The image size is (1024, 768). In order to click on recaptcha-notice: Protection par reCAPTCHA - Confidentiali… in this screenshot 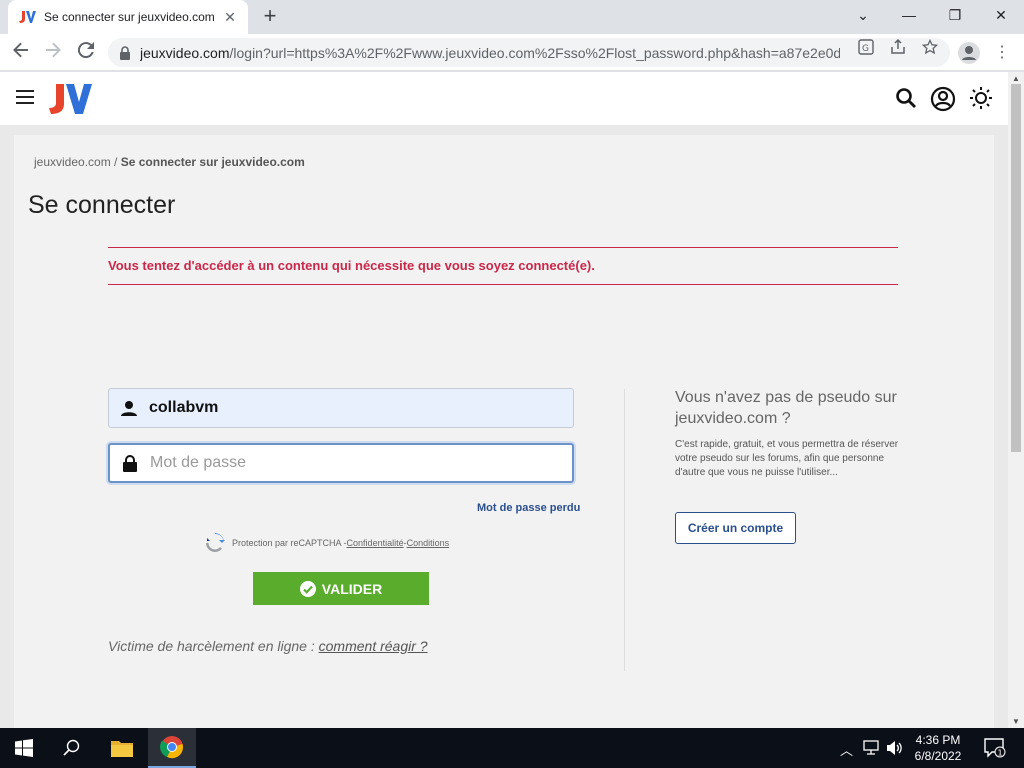, I will do `click(326, 543)`.